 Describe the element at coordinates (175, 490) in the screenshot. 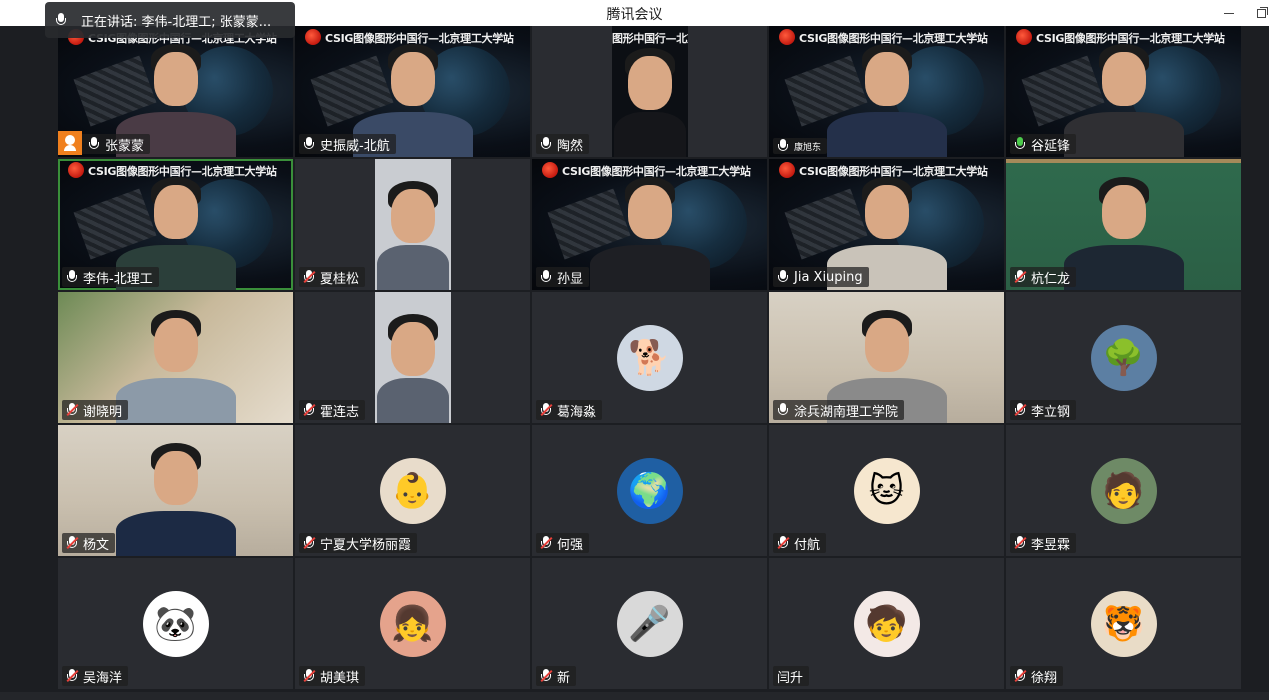

I see `participant-tile: 杨文` at that location.